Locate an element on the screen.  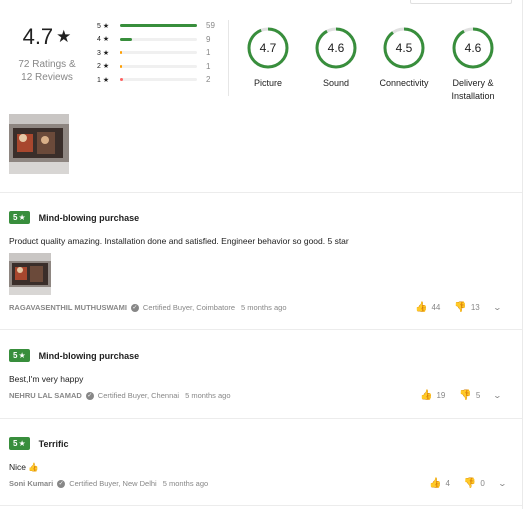
review-votes: 👍 19 👎 5 ⌄ is located at coordinates (461, 395).